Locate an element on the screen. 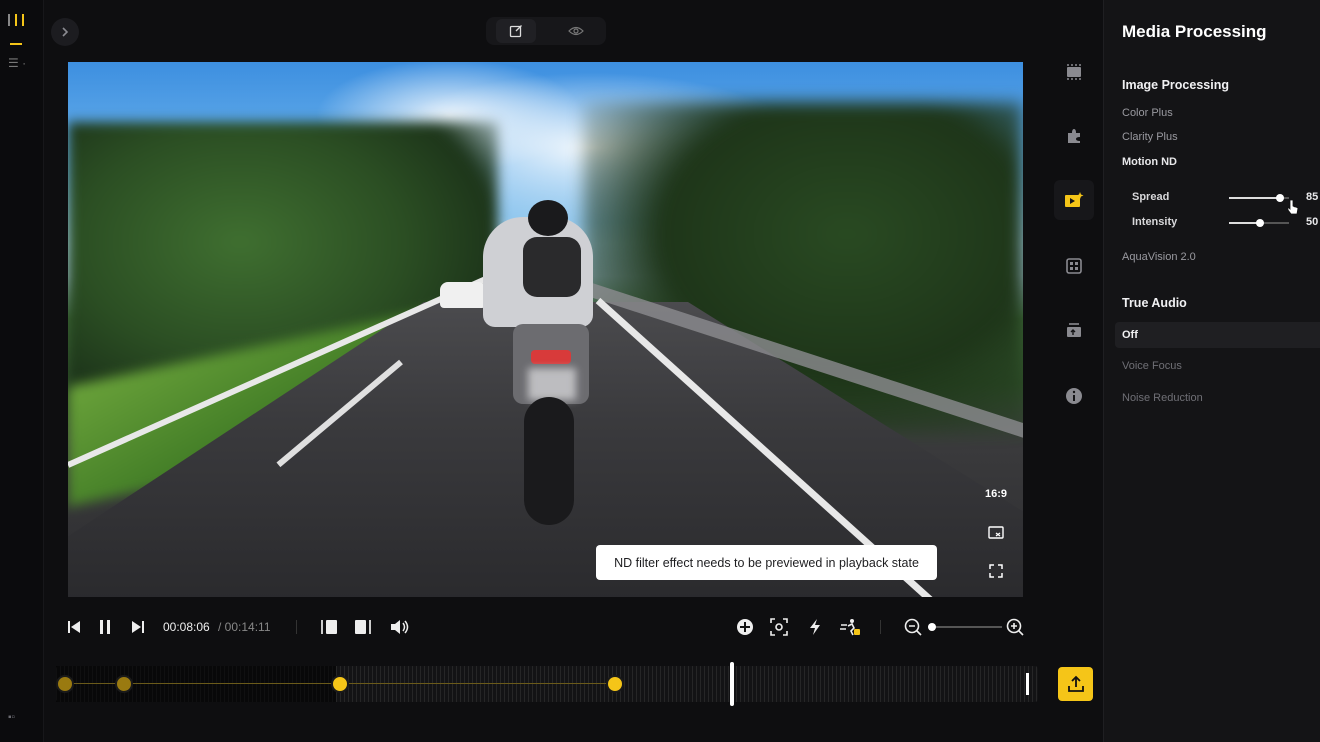  tool-rail is located at coordinates (1074, 240).